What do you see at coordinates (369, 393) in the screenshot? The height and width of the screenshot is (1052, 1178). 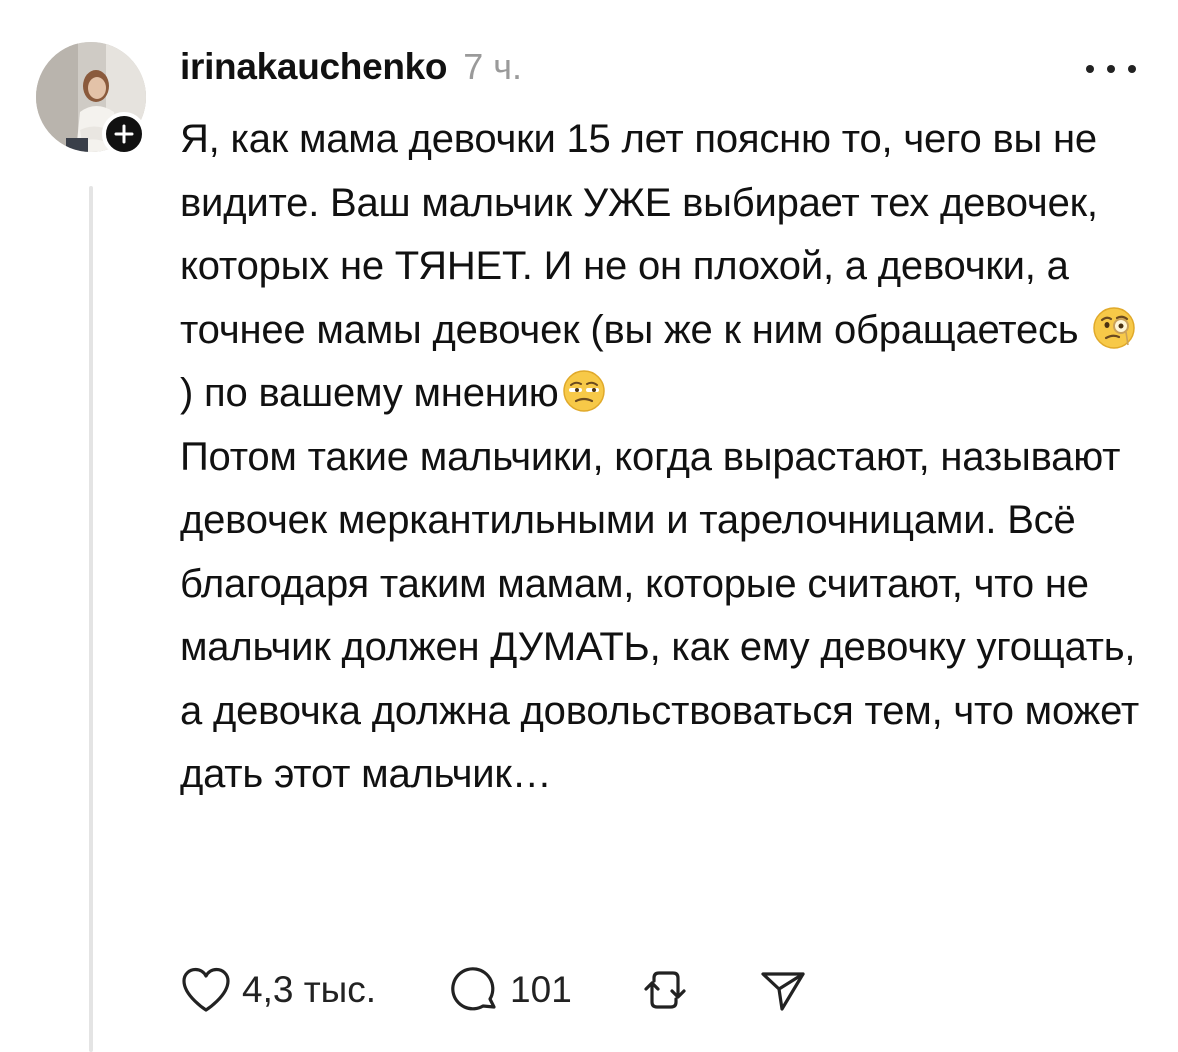 I see `paragraph-text: ) по вашему мнению` at bounding box center [369, 393].